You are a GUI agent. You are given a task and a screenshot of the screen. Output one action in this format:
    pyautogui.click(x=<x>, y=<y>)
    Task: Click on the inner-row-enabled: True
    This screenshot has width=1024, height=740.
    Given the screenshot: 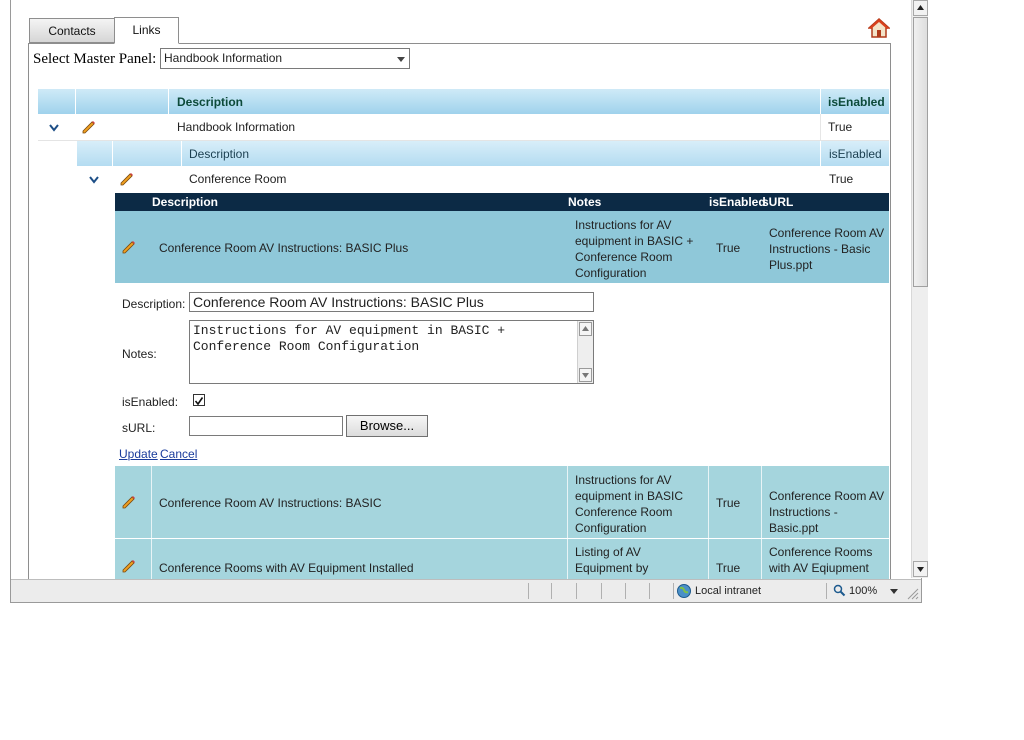 What is the action you would take?
    pyautogui.click(x=841, y=179)
    